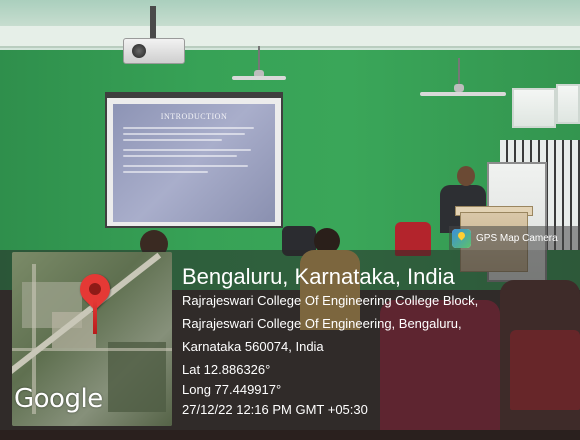 The height and width of the screenshot is (440, 580). Describe the element at coordinates (517, 238) in the screenshot. I see `gps-app-name: GPS Map Camera` at that location.